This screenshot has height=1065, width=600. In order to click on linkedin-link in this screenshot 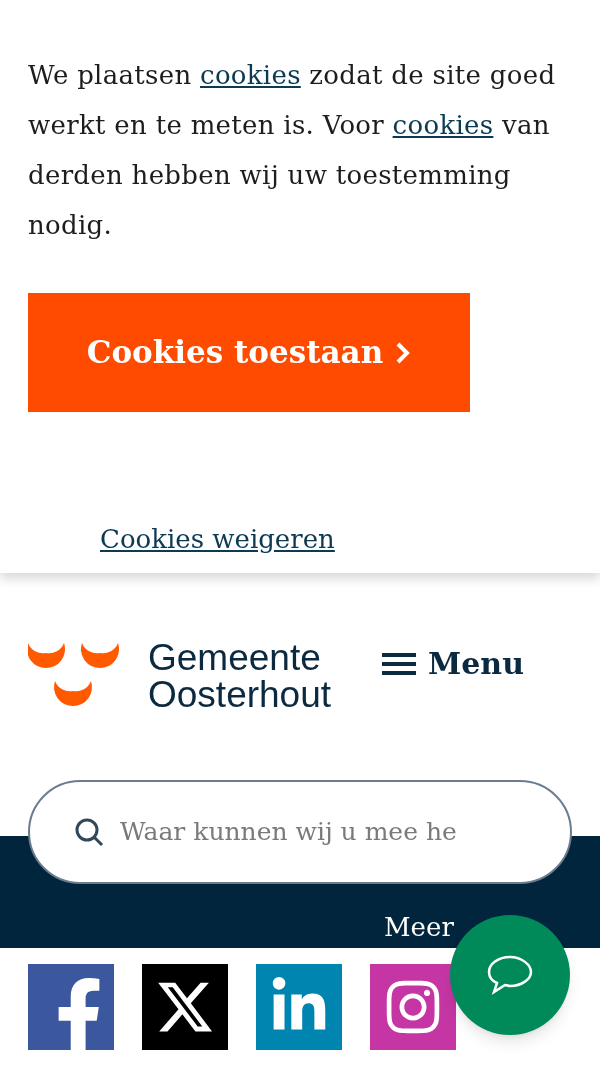, I will do `click(299, 1007)`.